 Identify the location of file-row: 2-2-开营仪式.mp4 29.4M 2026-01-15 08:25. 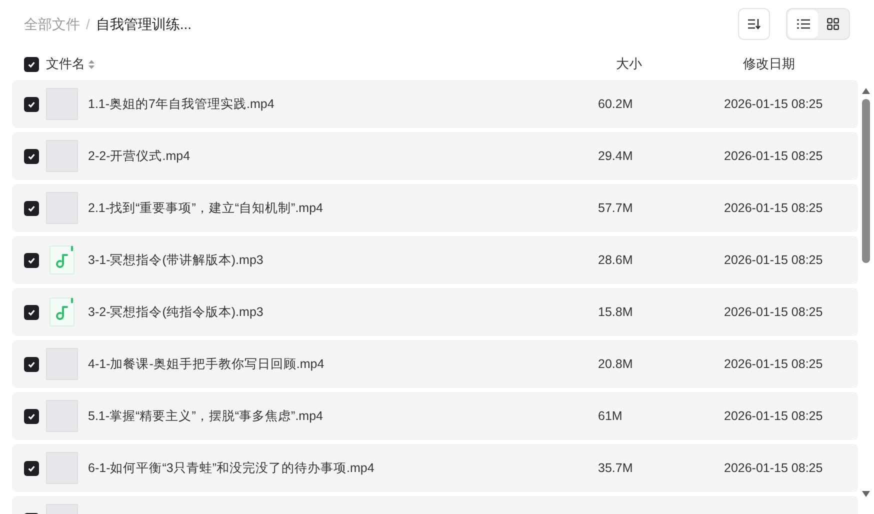
(435, 156).